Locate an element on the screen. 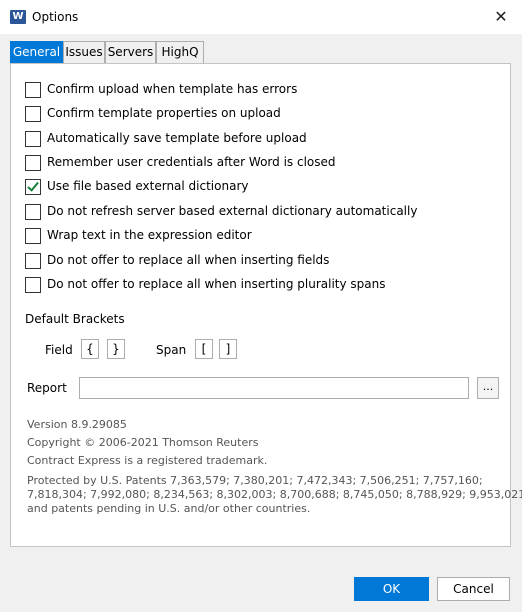 The height and width of the screenshot is (612, 522). tab-servers: Servers is located at coordinates (130, 52).